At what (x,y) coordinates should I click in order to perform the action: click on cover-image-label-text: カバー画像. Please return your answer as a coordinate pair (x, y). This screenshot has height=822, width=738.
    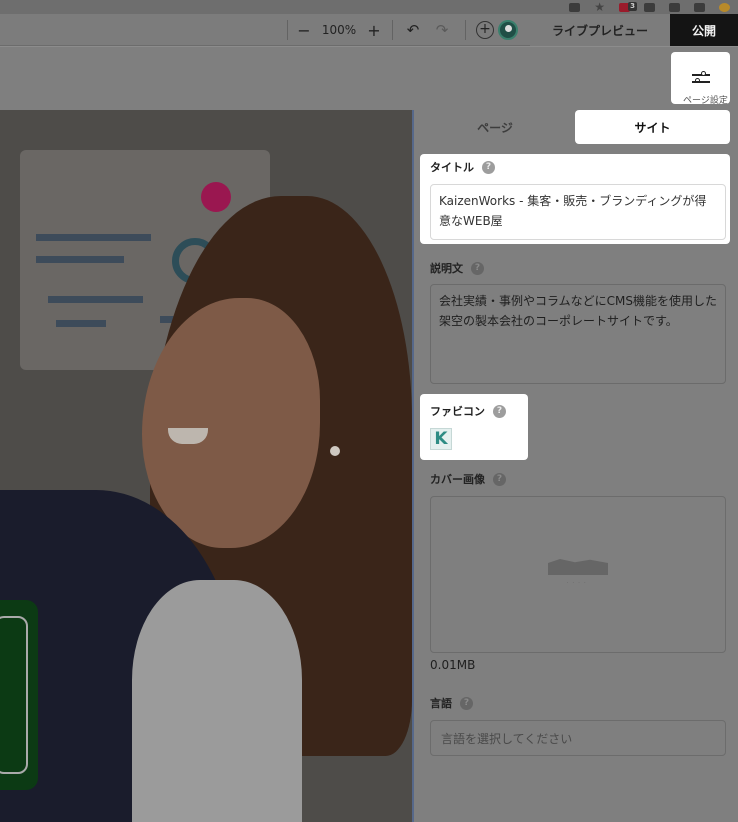
    Looking at the image, I should click on (457, 479).